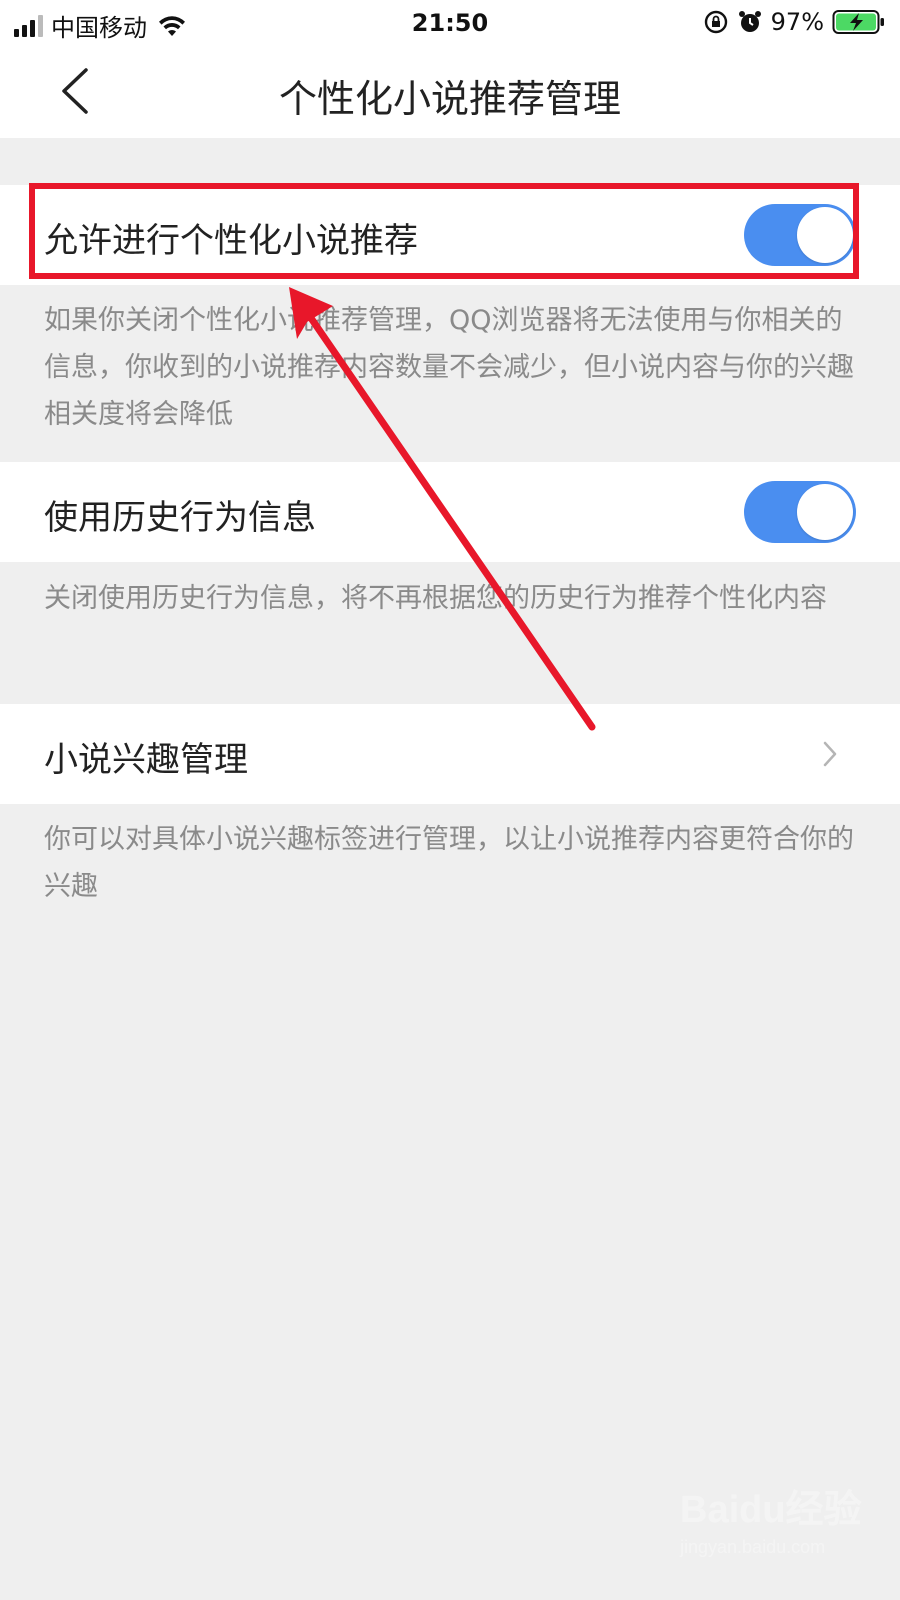  I want to click on setting-label: 小说兴趣管理, so click(146, 760).